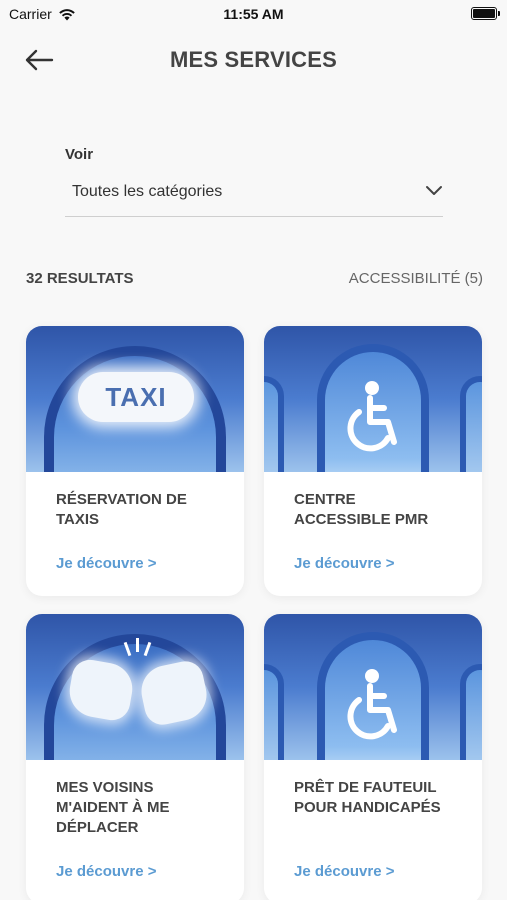 Image resolution: width=507 pixels, height=900 pixels. I want to click on category-filter: Voir Toutes les catégories, so click(254, 181).